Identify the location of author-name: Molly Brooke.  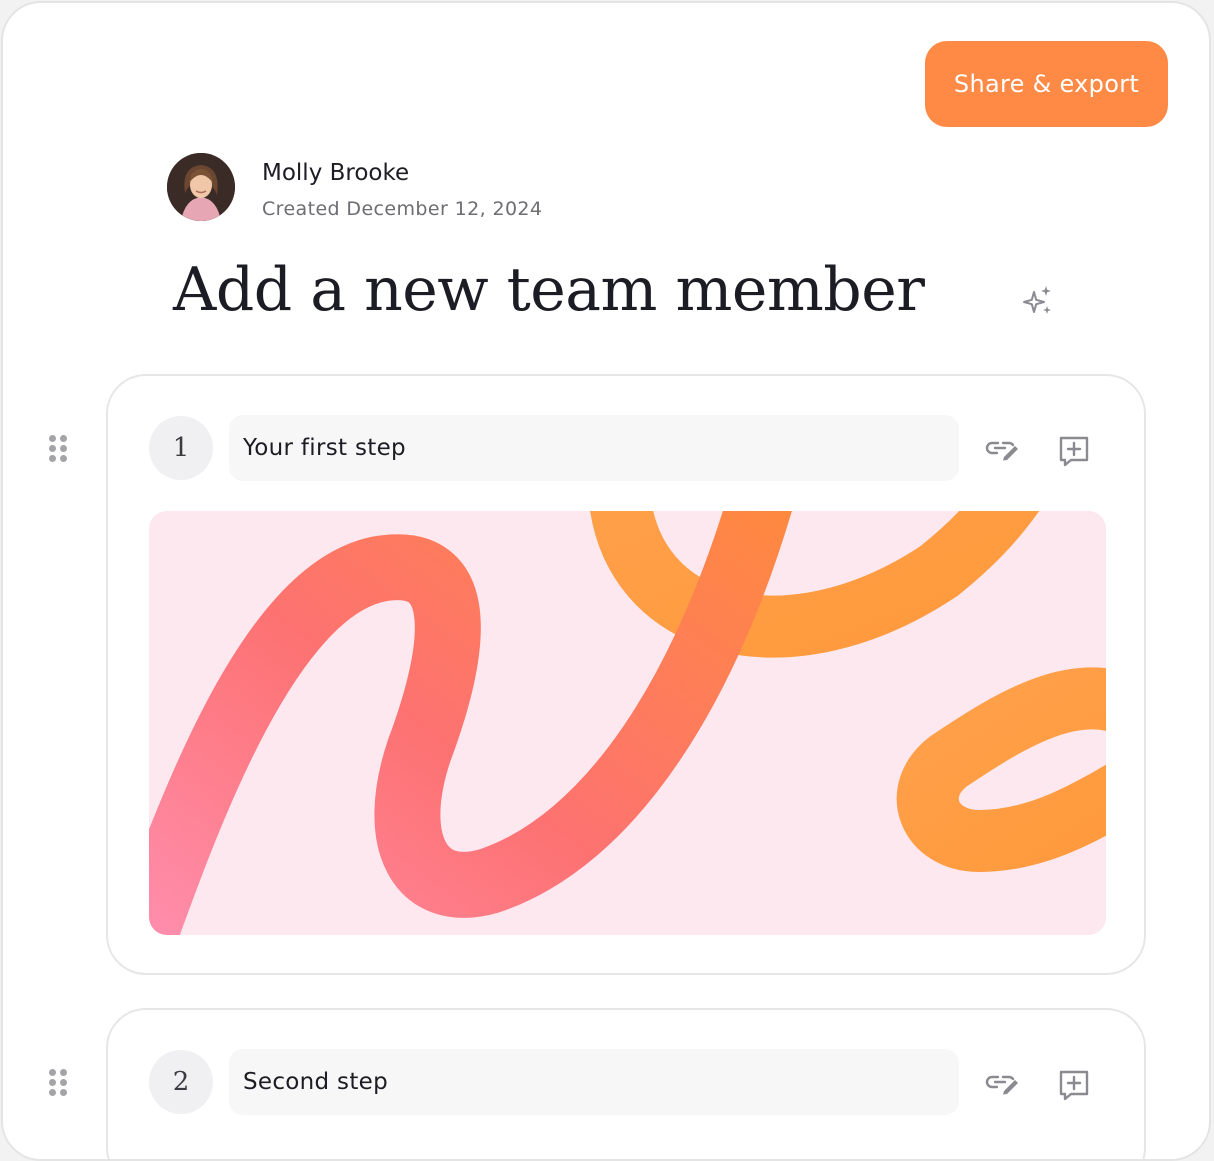
(336, 173).